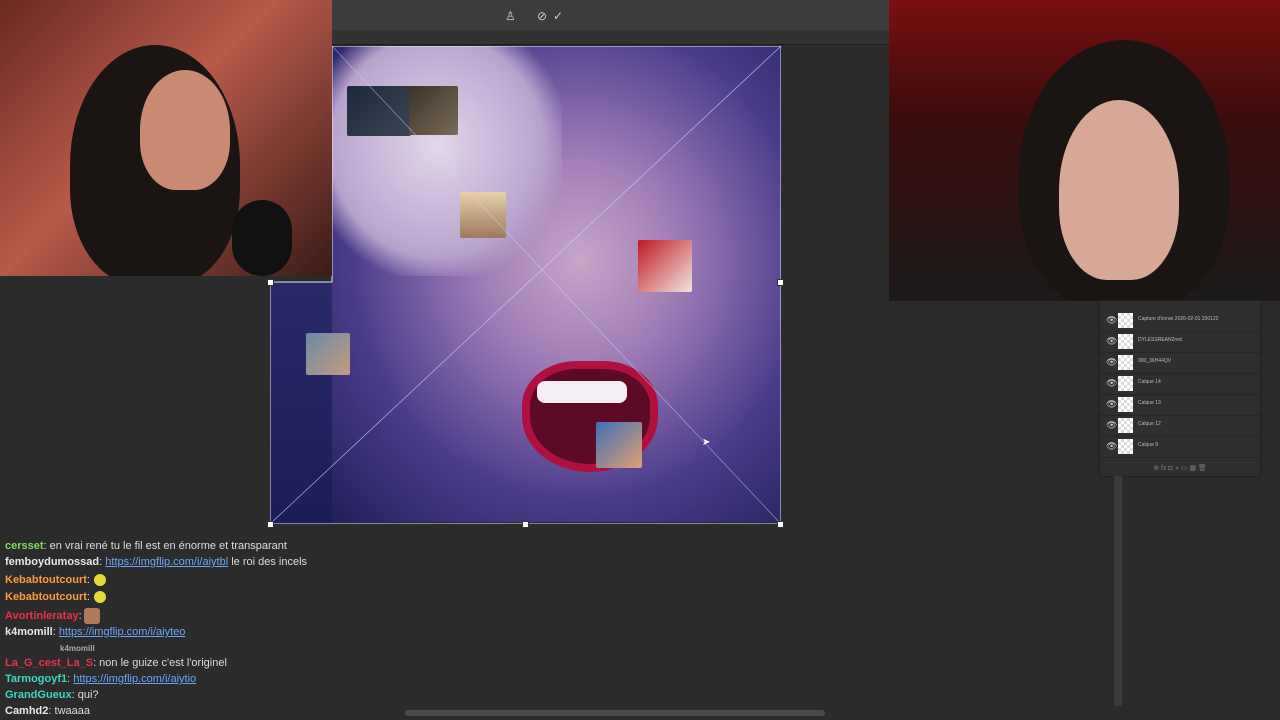 The image size is (1280, 720). I want to click on chat-username: Camhd2, so click(26, 711).